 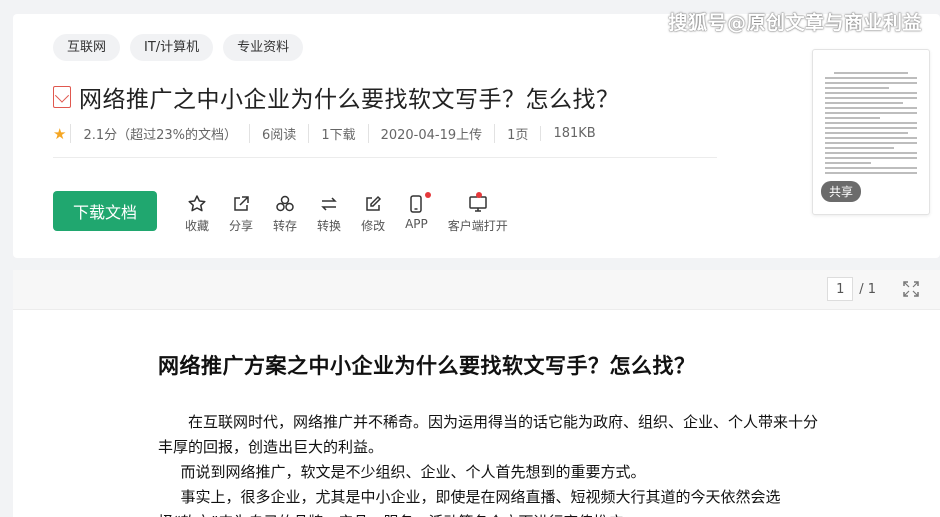 What do you see at coordinates (337, 133) in the screenshot?
I see `download-count: 1下载` at bounding box center [337, 133].